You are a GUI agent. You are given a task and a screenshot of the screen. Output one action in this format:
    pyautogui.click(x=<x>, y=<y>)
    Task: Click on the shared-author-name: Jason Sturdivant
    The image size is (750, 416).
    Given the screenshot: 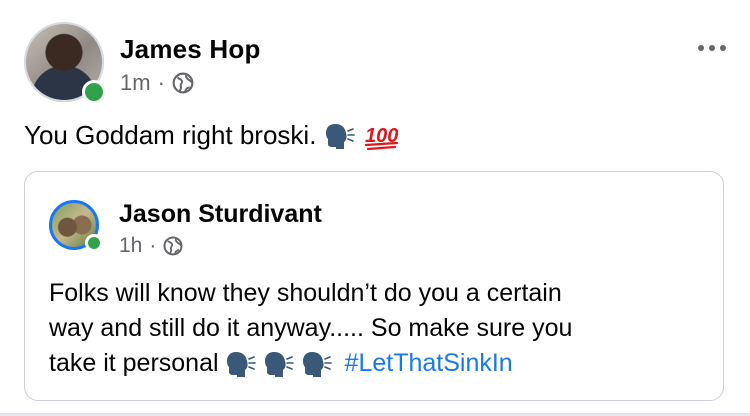 What is the action you would take?
    pyautogui.click(x=220, y=214)
    